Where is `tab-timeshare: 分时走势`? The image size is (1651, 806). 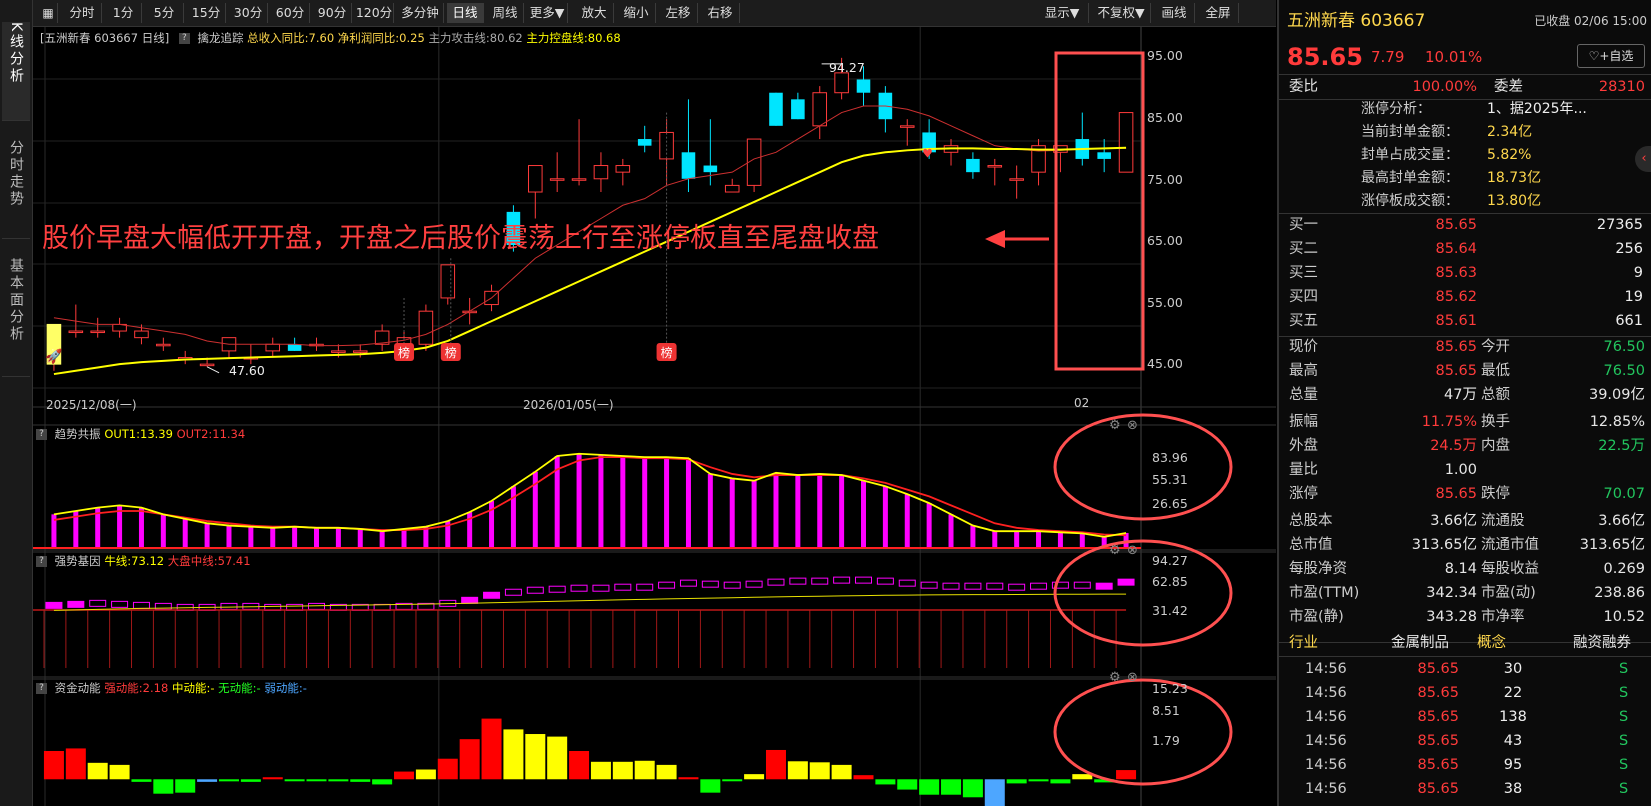
tab-timeshare: 分时走势 is located at coordinates (16, 189).